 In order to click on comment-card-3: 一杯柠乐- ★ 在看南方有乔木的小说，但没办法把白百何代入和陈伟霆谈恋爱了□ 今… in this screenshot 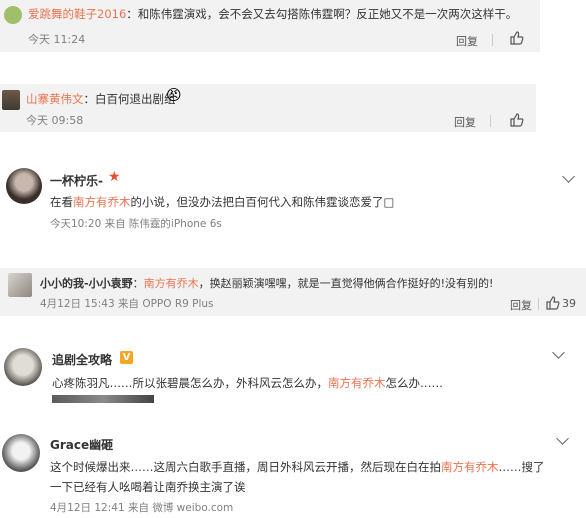, I will do `click(293, 198)`.